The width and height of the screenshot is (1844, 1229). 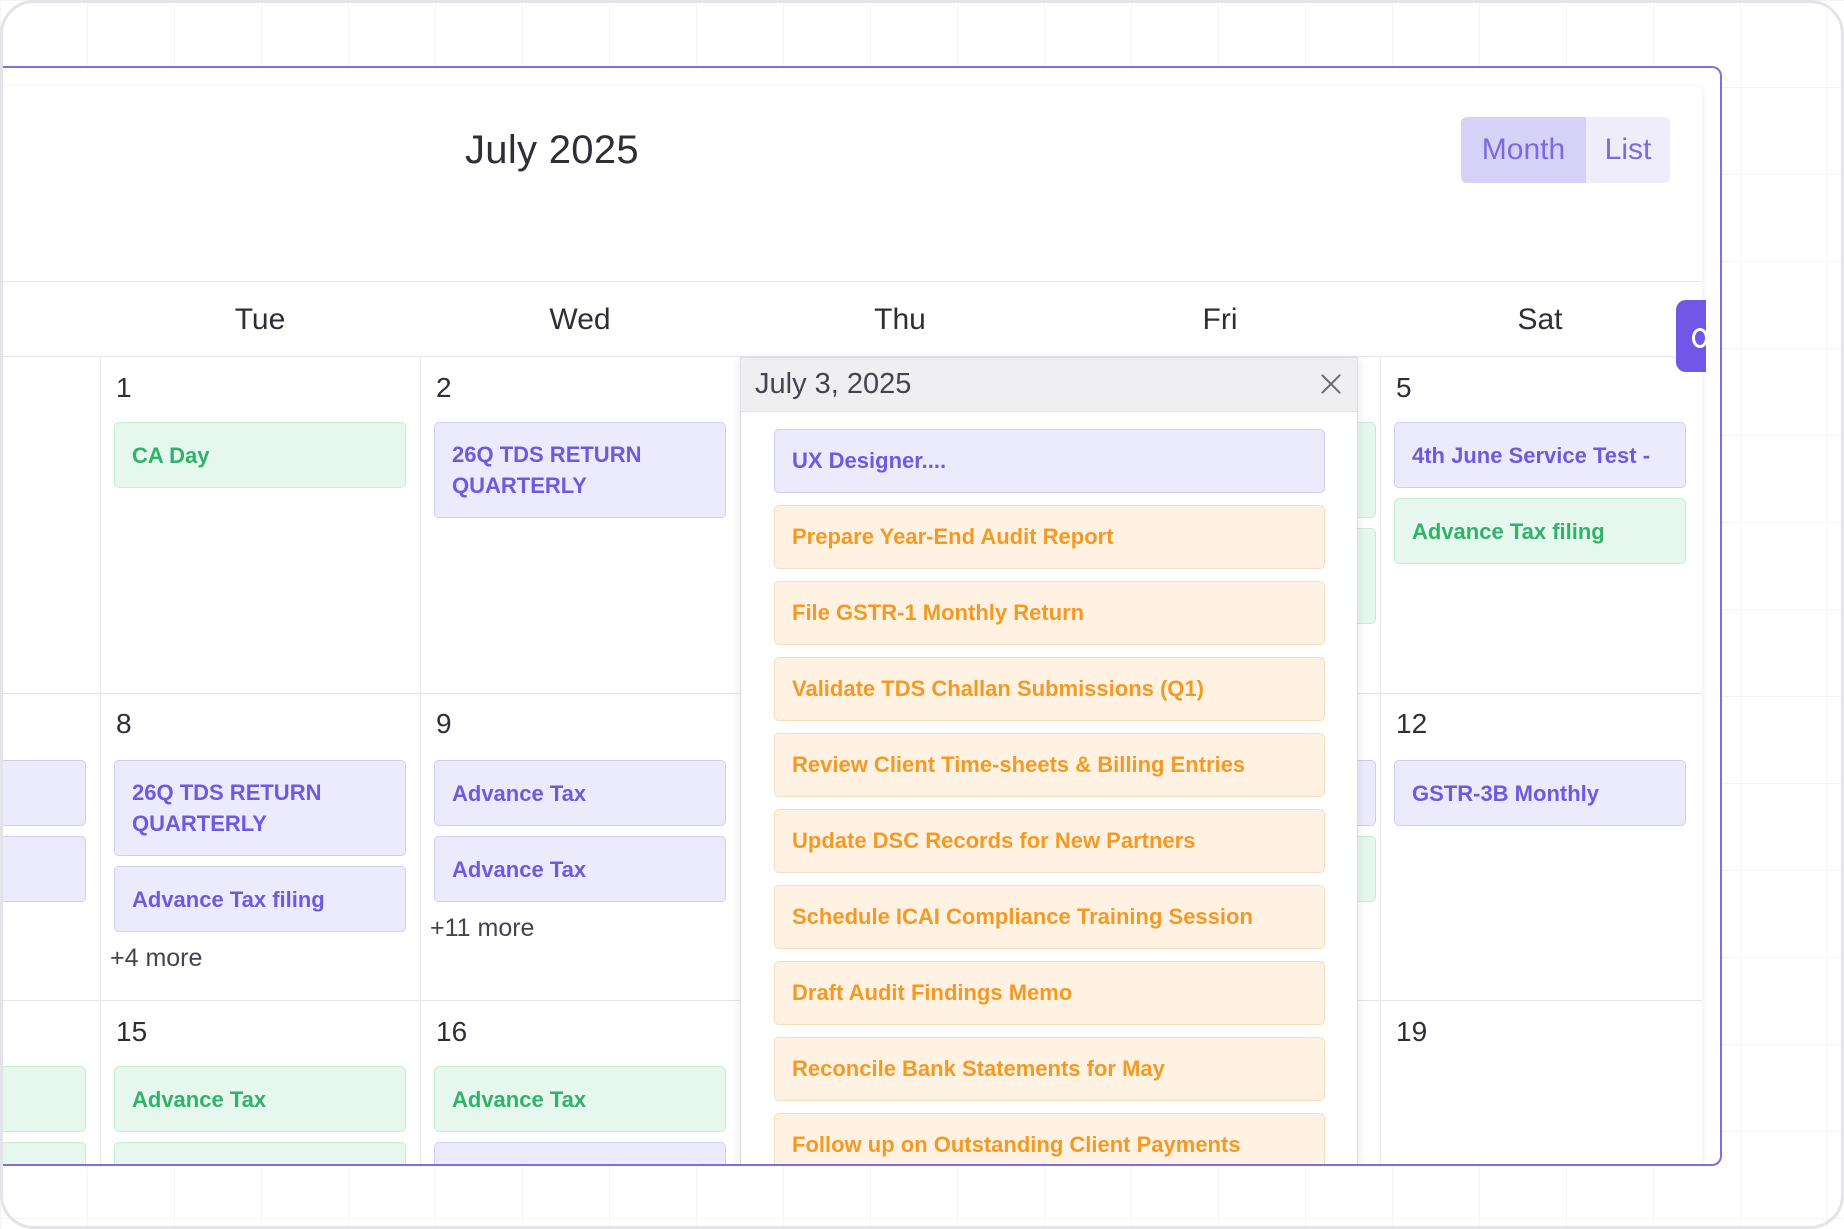 I want to click on day-number: 19, so click(x=1411, y=1032).